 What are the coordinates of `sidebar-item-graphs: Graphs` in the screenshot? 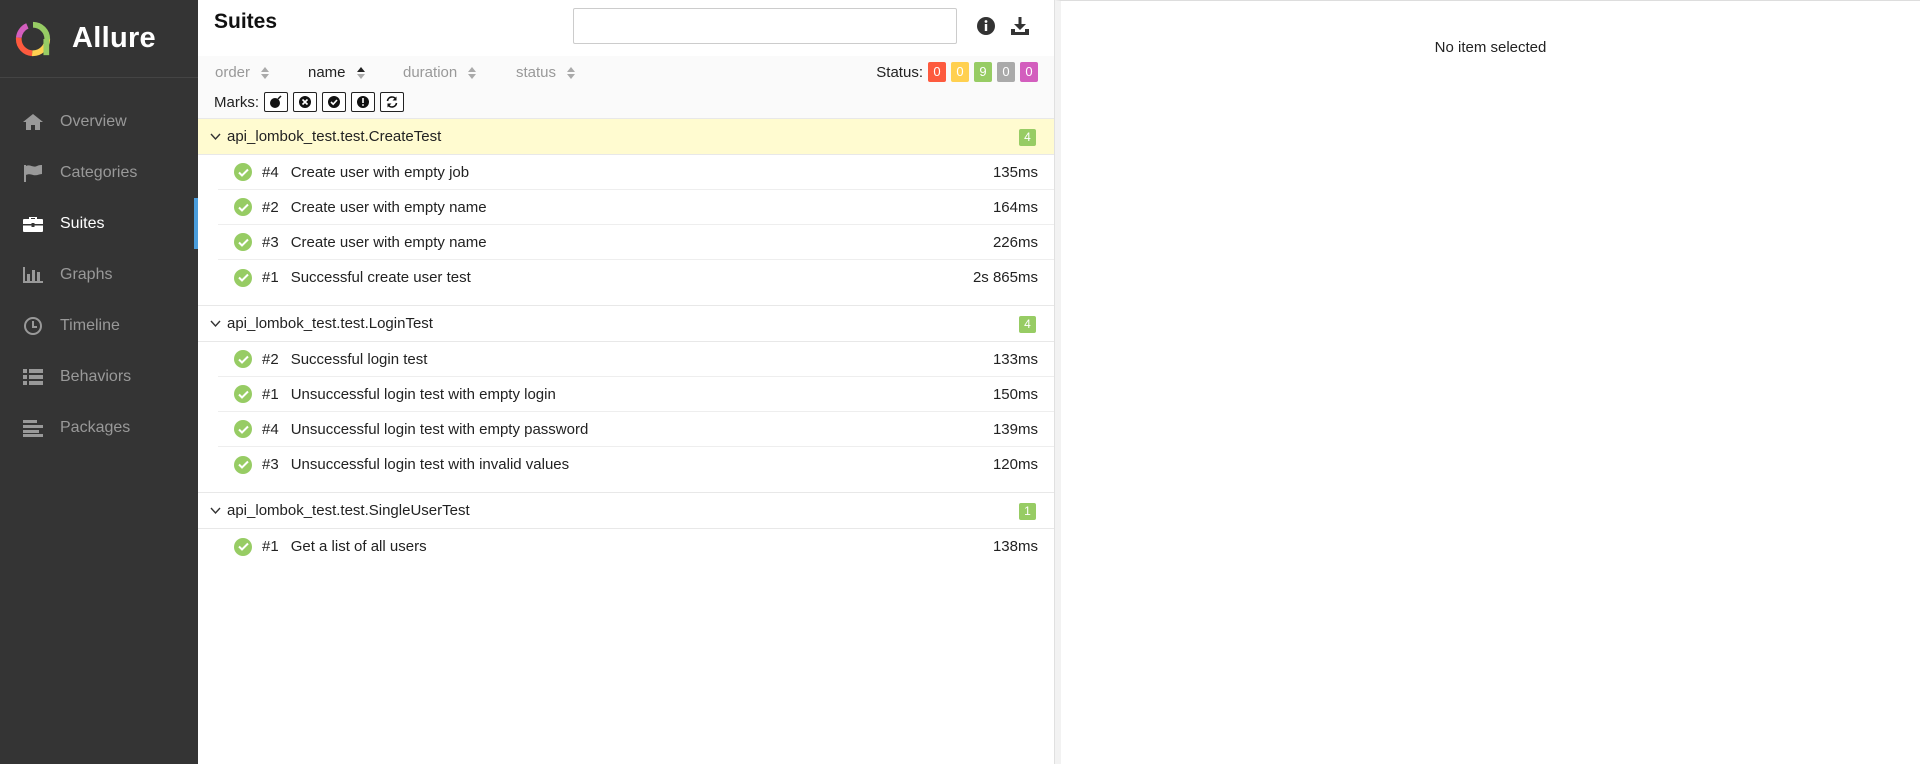 It's located at (99, 274).